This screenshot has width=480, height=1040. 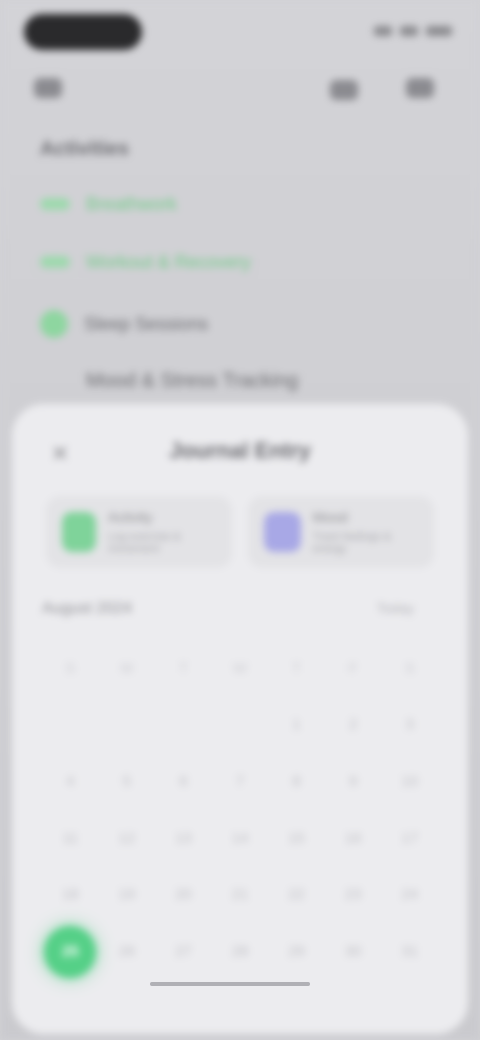 I want to click on calendar-day: 19, so click(x=127, y=895).